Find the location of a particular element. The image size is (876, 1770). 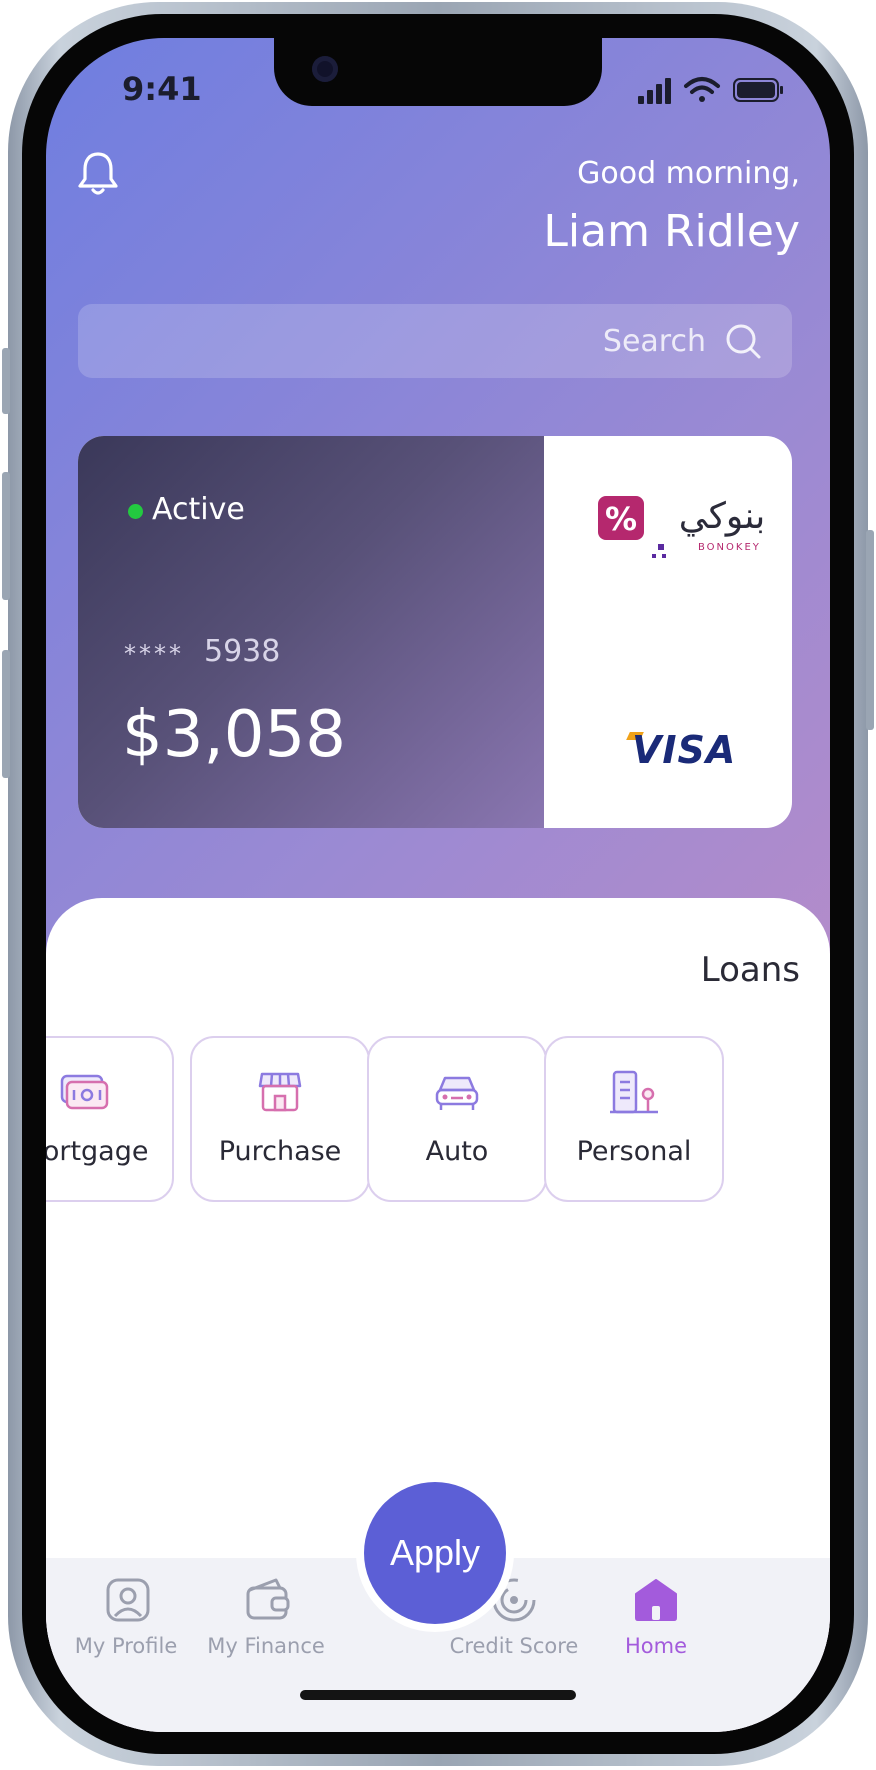

store-icon is located at coordinates (280, 1092).